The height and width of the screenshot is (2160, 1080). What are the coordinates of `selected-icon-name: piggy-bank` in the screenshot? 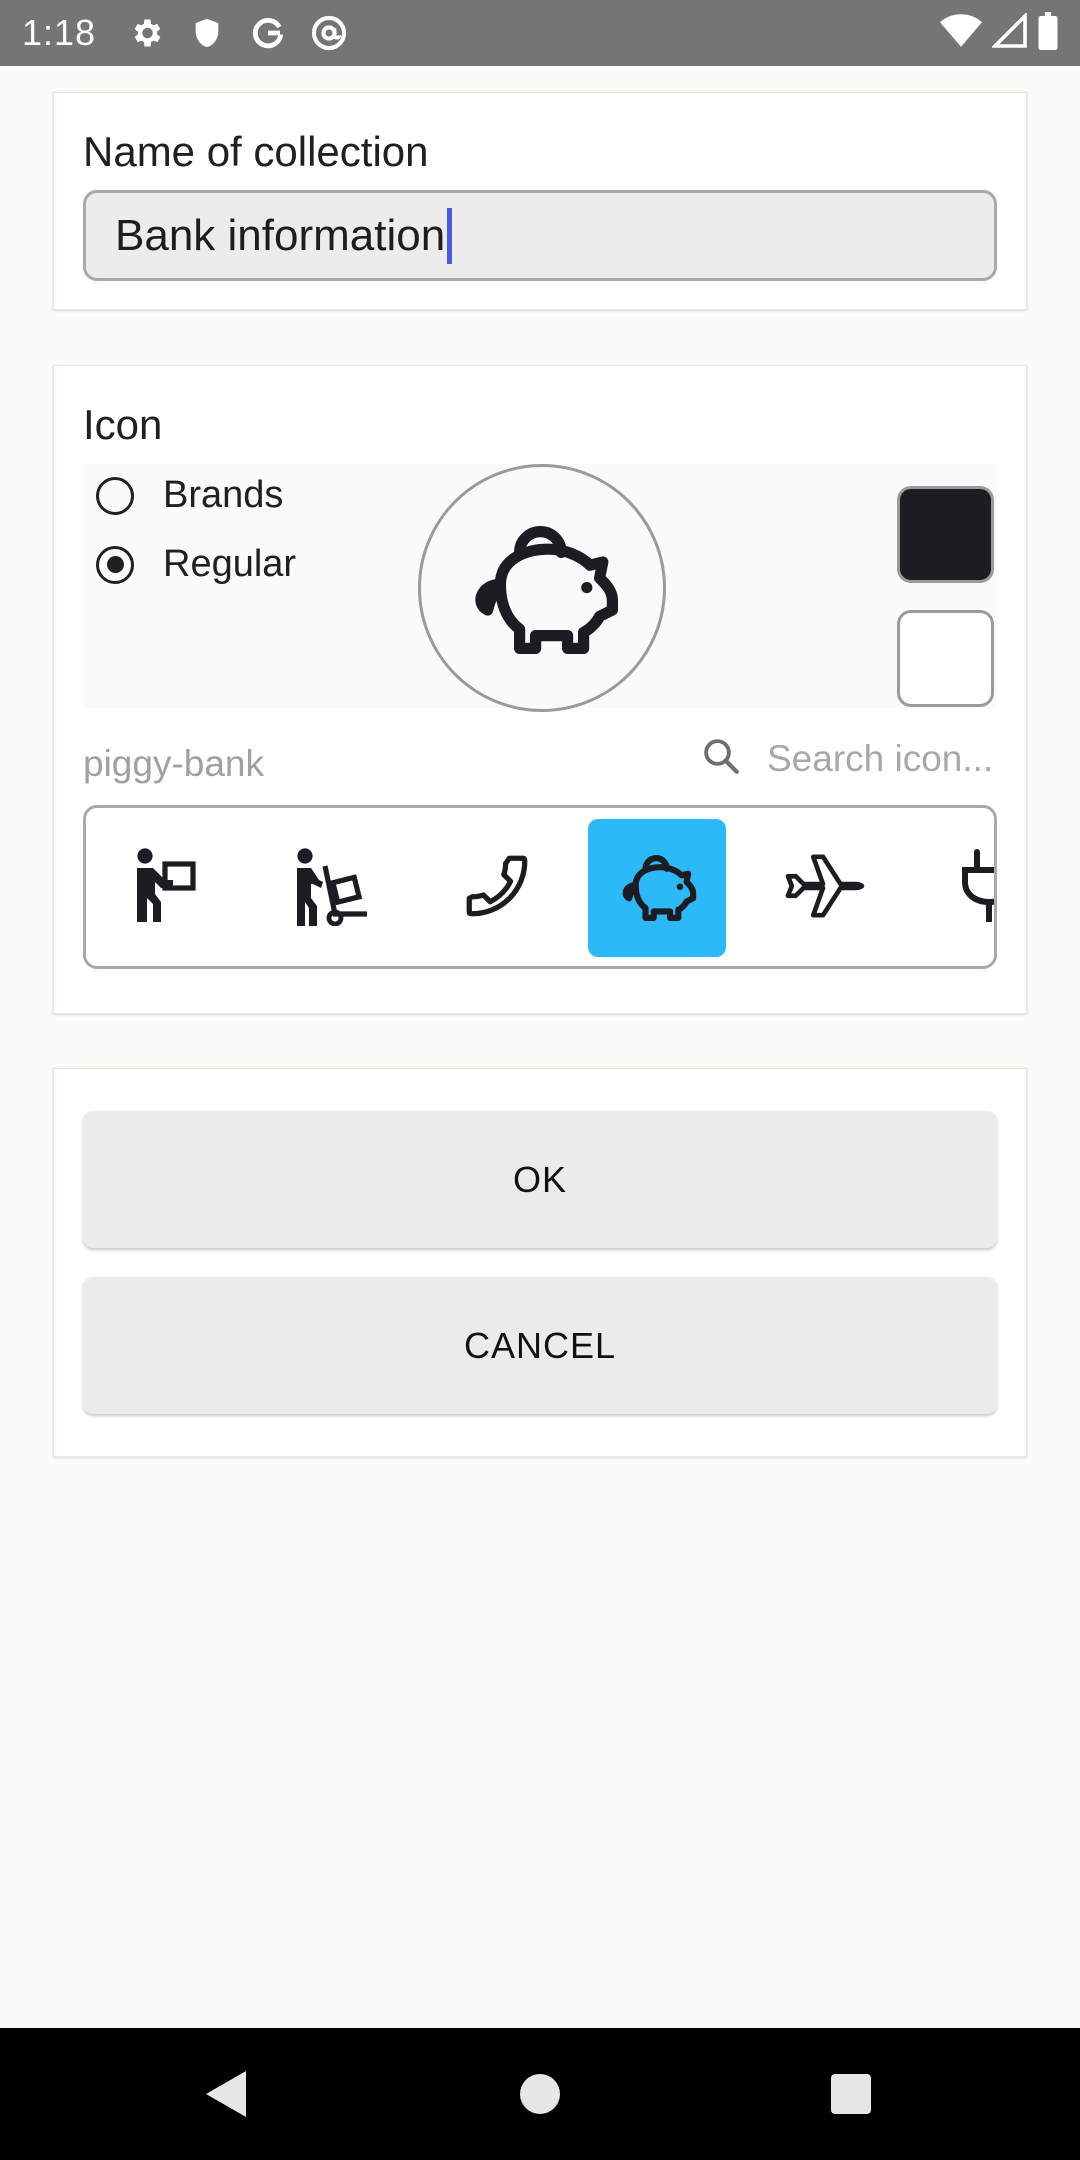 It's located at (174, 763).